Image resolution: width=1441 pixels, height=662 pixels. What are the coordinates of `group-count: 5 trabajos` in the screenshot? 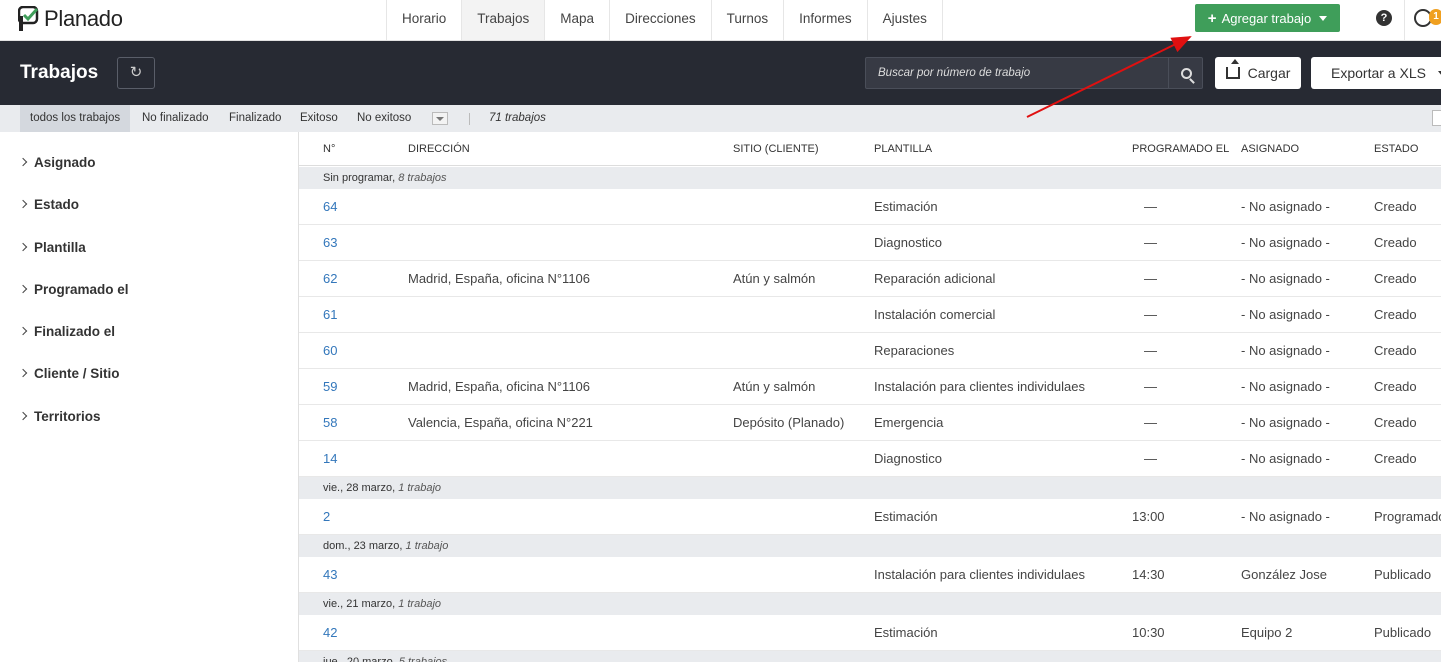 It's located at (423, 659).